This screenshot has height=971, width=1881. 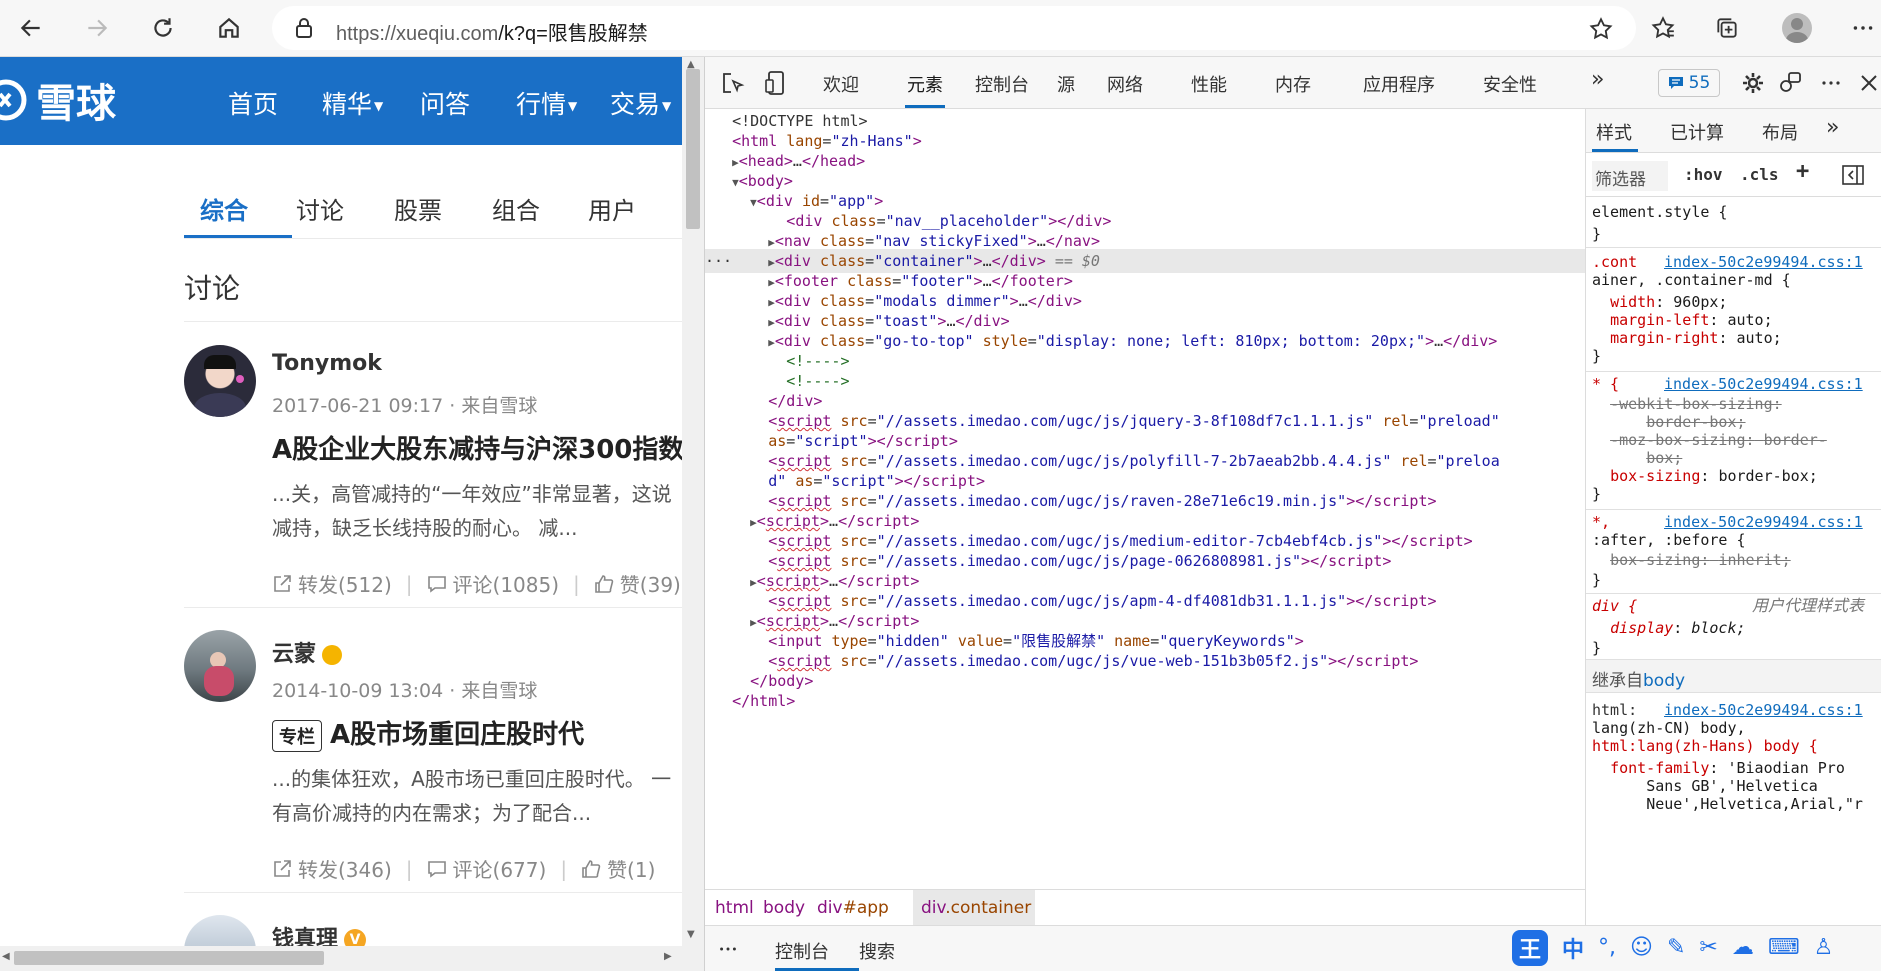 What do you see at coordinates (97, 28) in the screenshot?
I see `forward-button` at bounding box center [97, 28].